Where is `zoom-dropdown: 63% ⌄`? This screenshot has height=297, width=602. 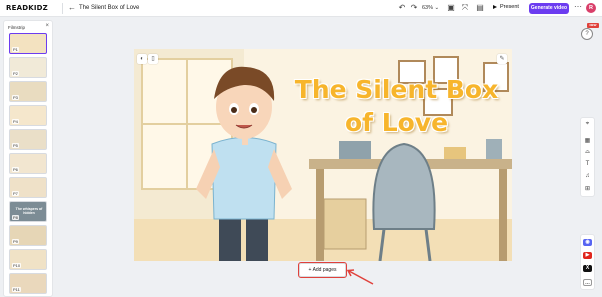
zoom-dropdown: 63% ⌄ is located at coordinates (430, 8).